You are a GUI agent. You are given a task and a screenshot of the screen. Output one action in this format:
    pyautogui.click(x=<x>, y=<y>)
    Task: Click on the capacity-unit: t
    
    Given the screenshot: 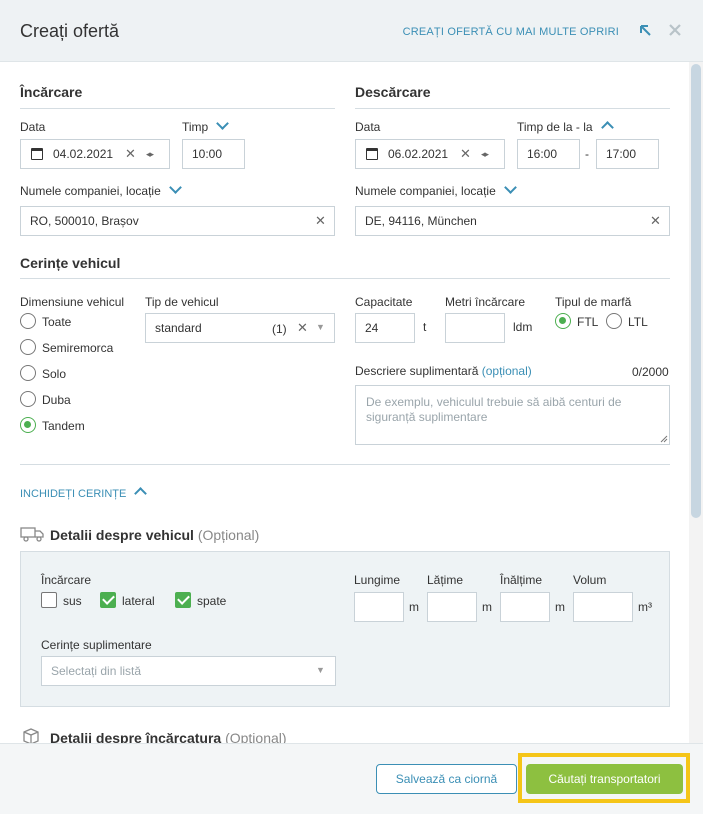 What is the action you would take?
    pyautogui.click(x=425, y=327)
    